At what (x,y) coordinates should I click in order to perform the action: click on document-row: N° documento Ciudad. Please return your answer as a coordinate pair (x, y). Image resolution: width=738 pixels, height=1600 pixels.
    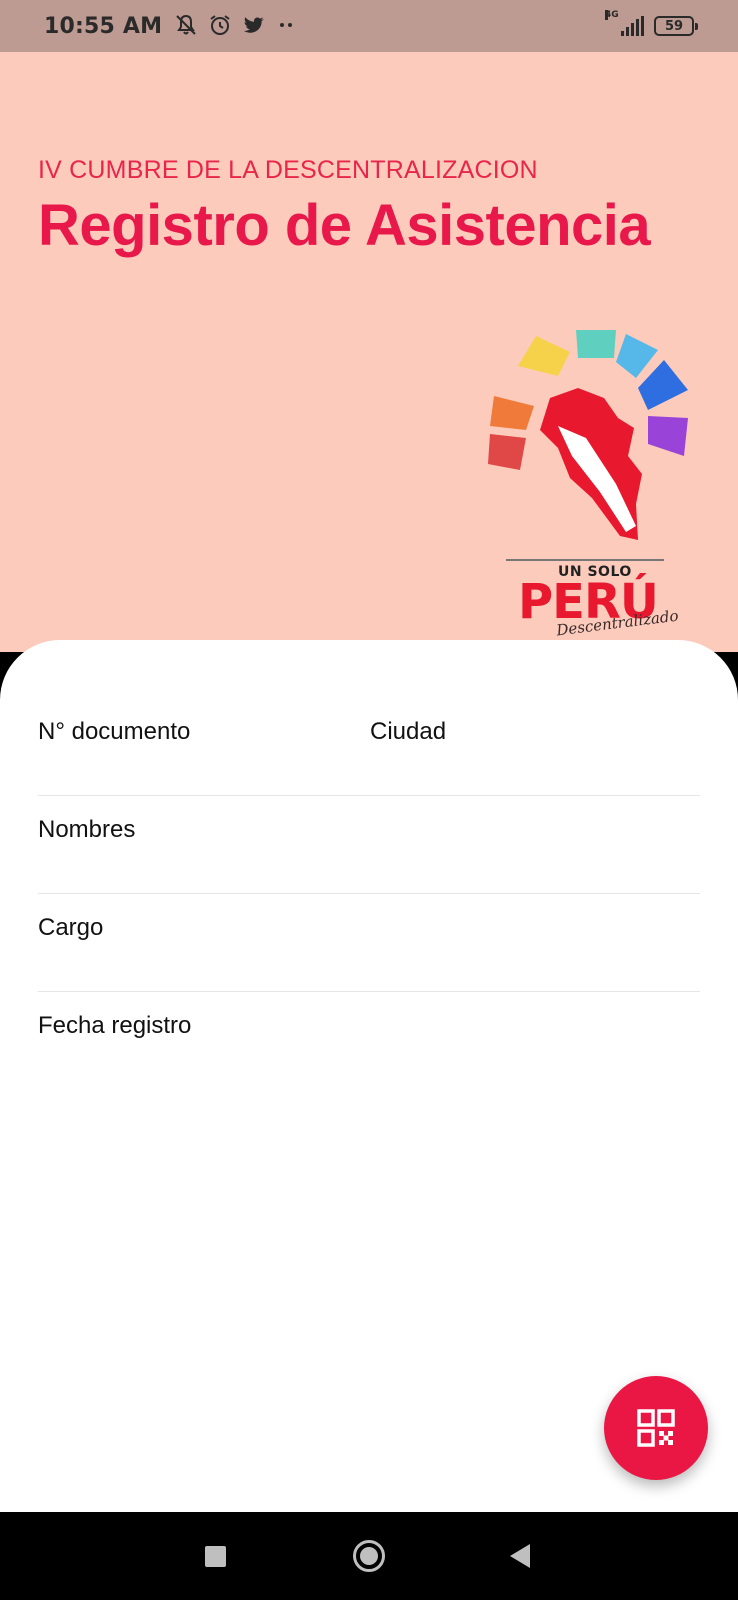
    Looking at the image, I should click on (369, 732).